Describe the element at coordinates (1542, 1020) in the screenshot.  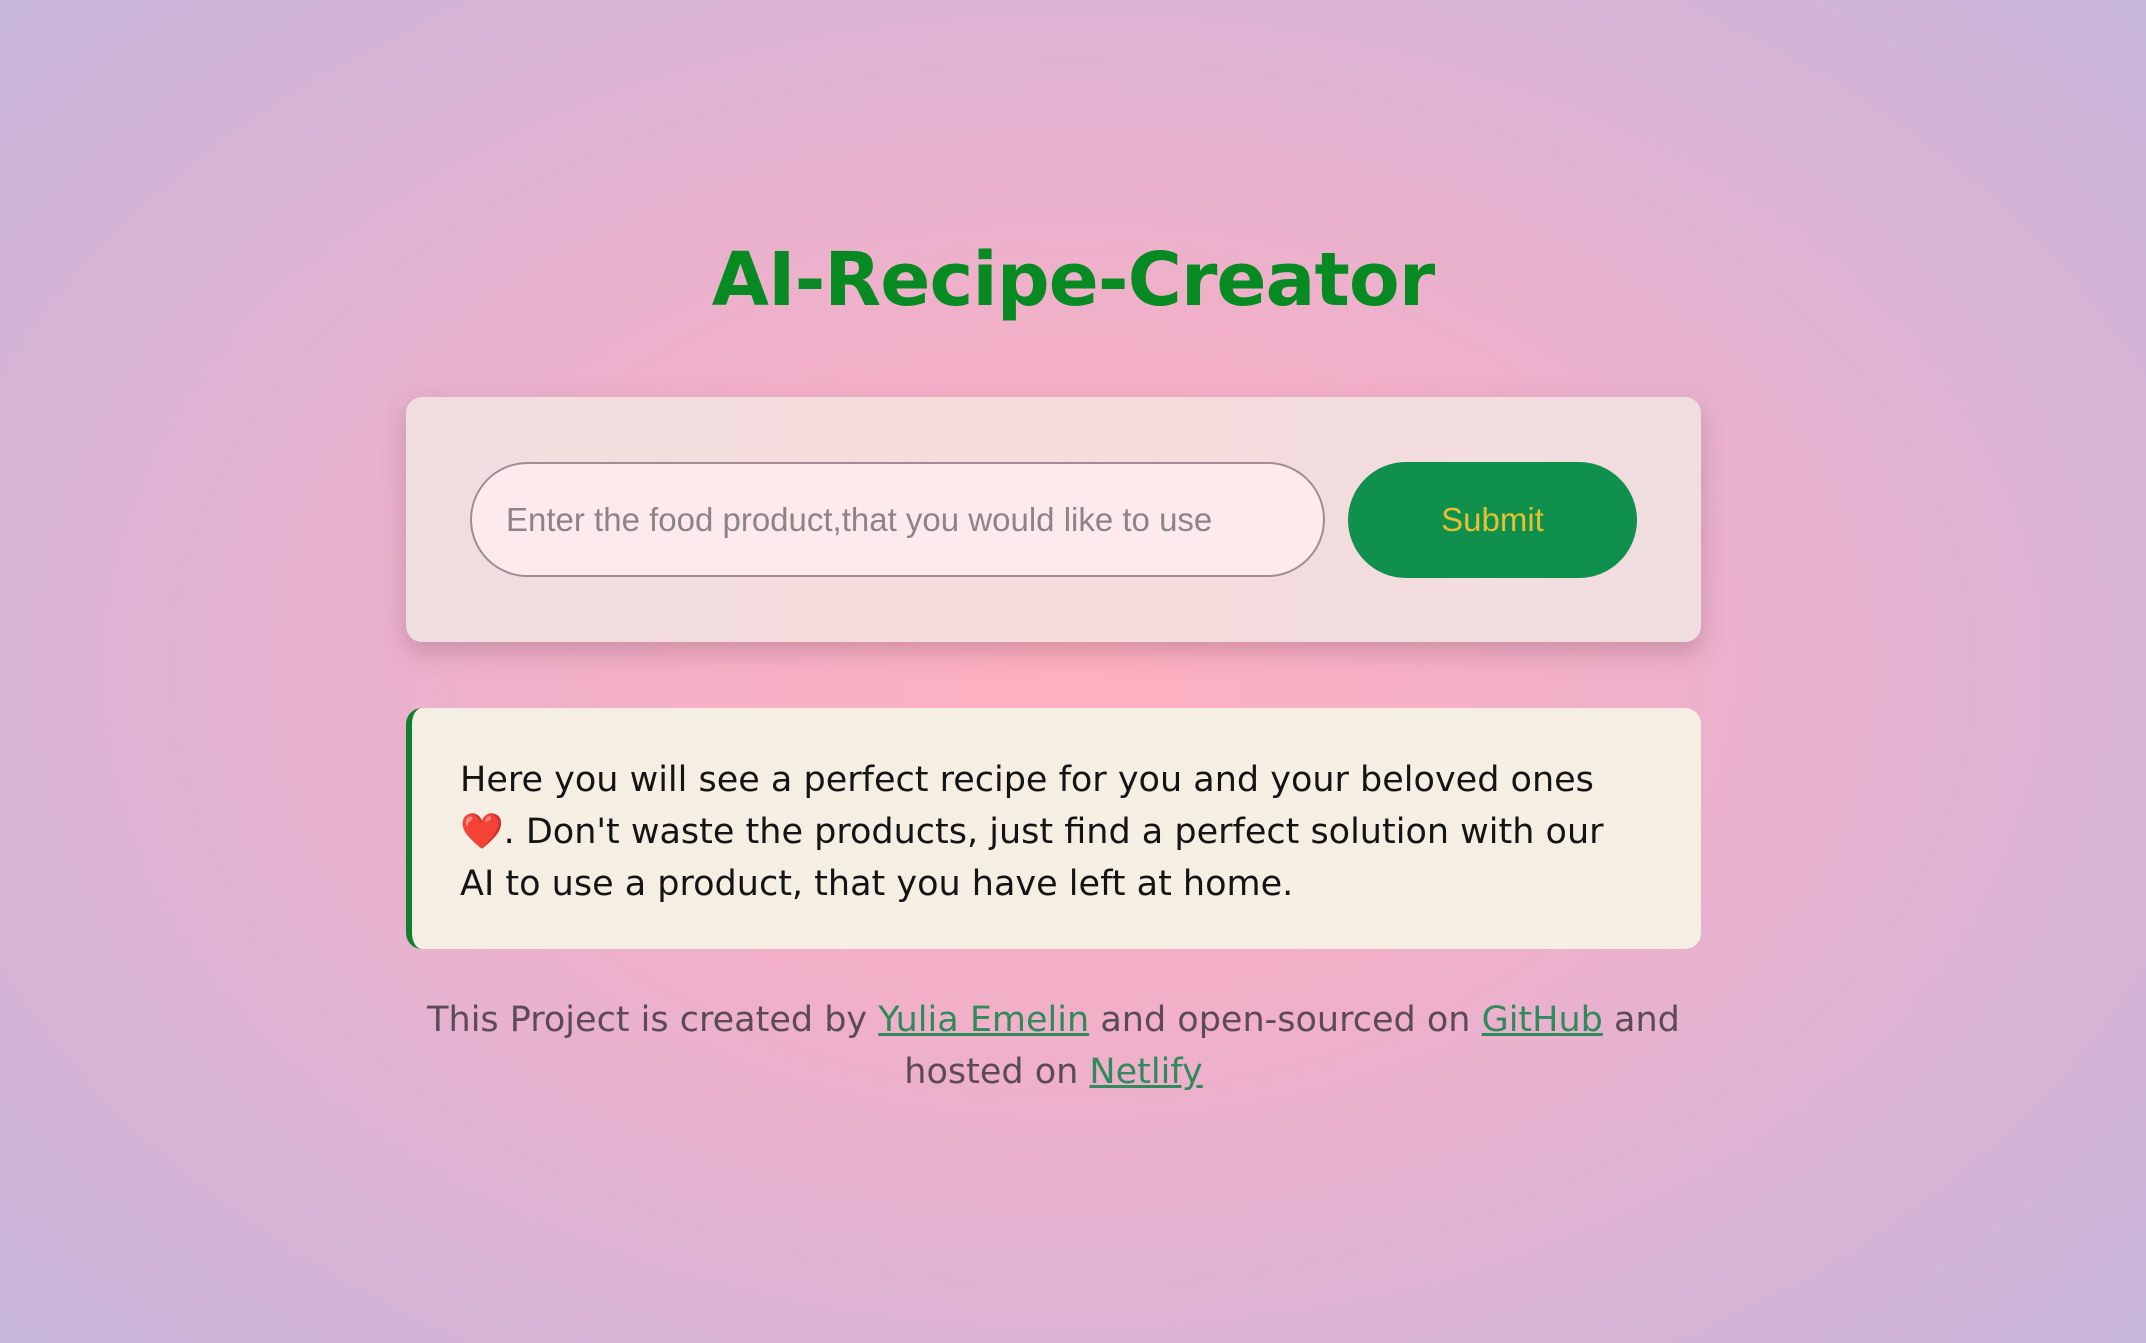
I see `github-link: GitHub` at that location.